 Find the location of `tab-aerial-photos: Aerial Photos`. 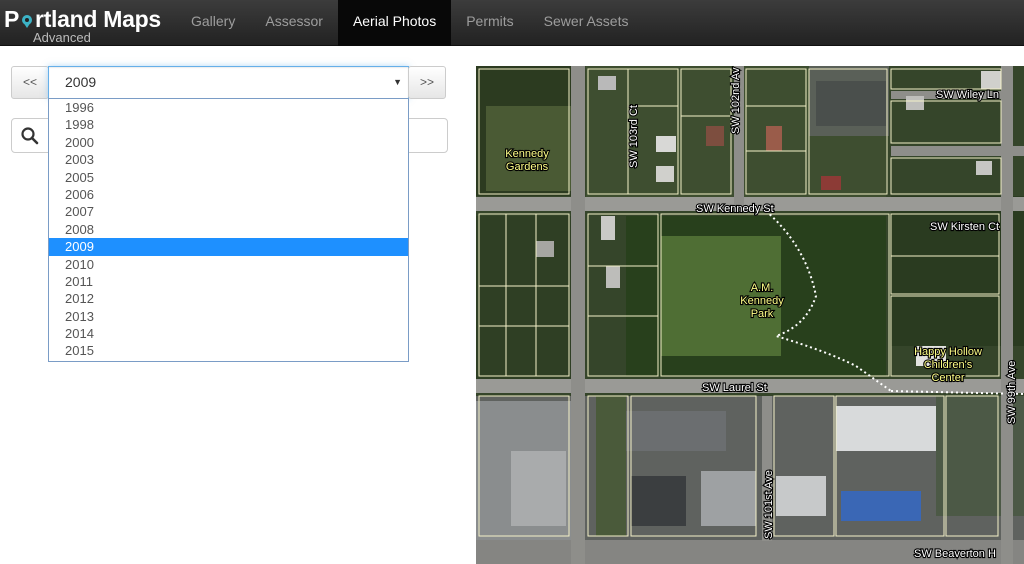

tab-aerial-photos: Aerial Photos is located at coordinates (394, 23).